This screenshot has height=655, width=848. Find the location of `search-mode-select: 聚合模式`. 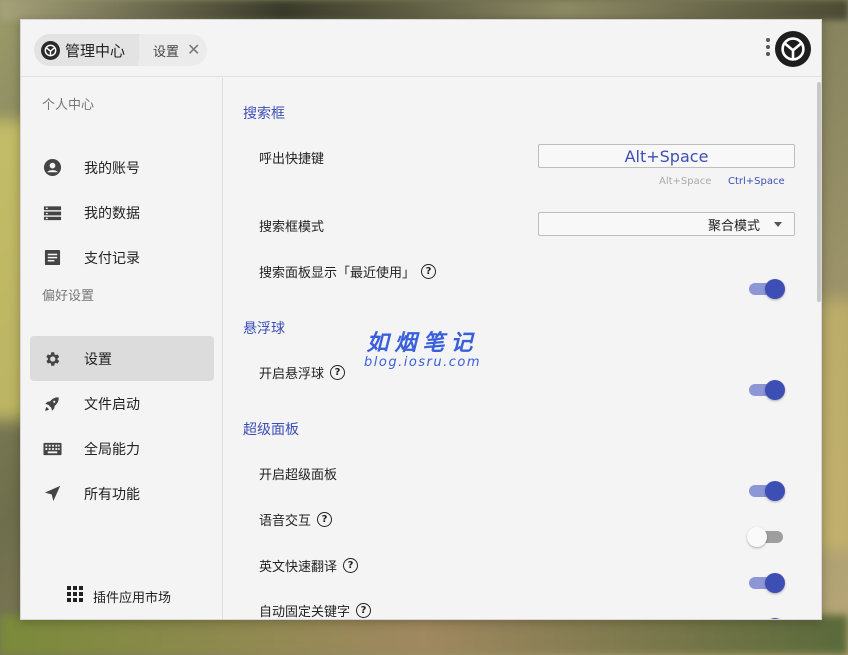

search-mode-select: 聚合模式 is located at coordinates (666, 224).